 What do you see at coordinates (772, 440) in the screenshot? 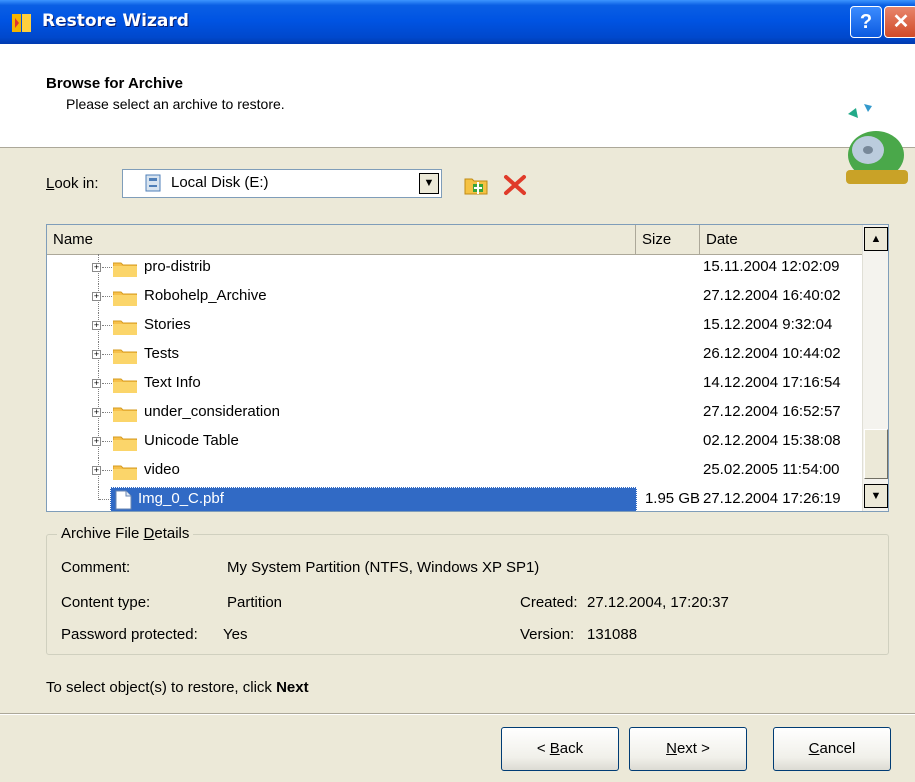
I see `item-date: 02.12.2004 15:38:08` at bounding box center [772, 440].